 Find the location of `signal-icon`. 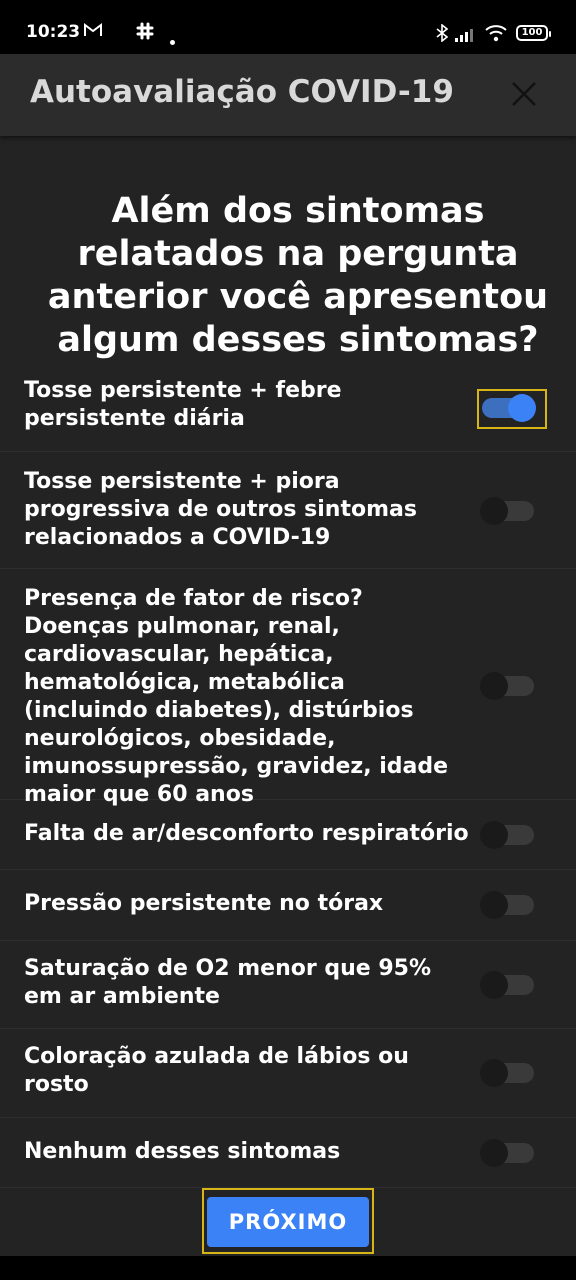

signal-icon is located at coordinates (466, 36).